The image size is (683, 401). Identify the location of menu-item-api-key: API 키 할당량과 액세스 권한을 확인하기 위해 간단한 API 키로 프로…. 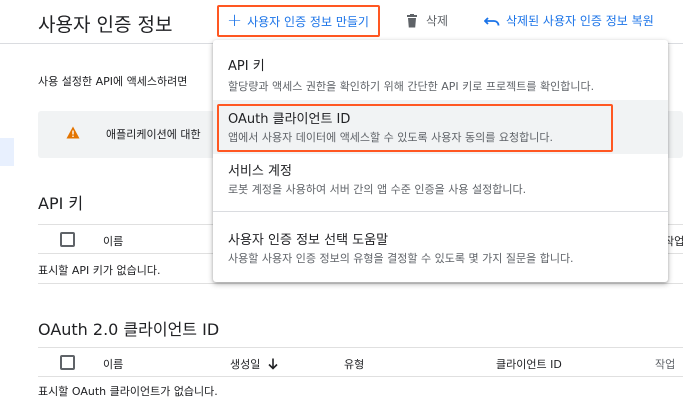
(440, 70).